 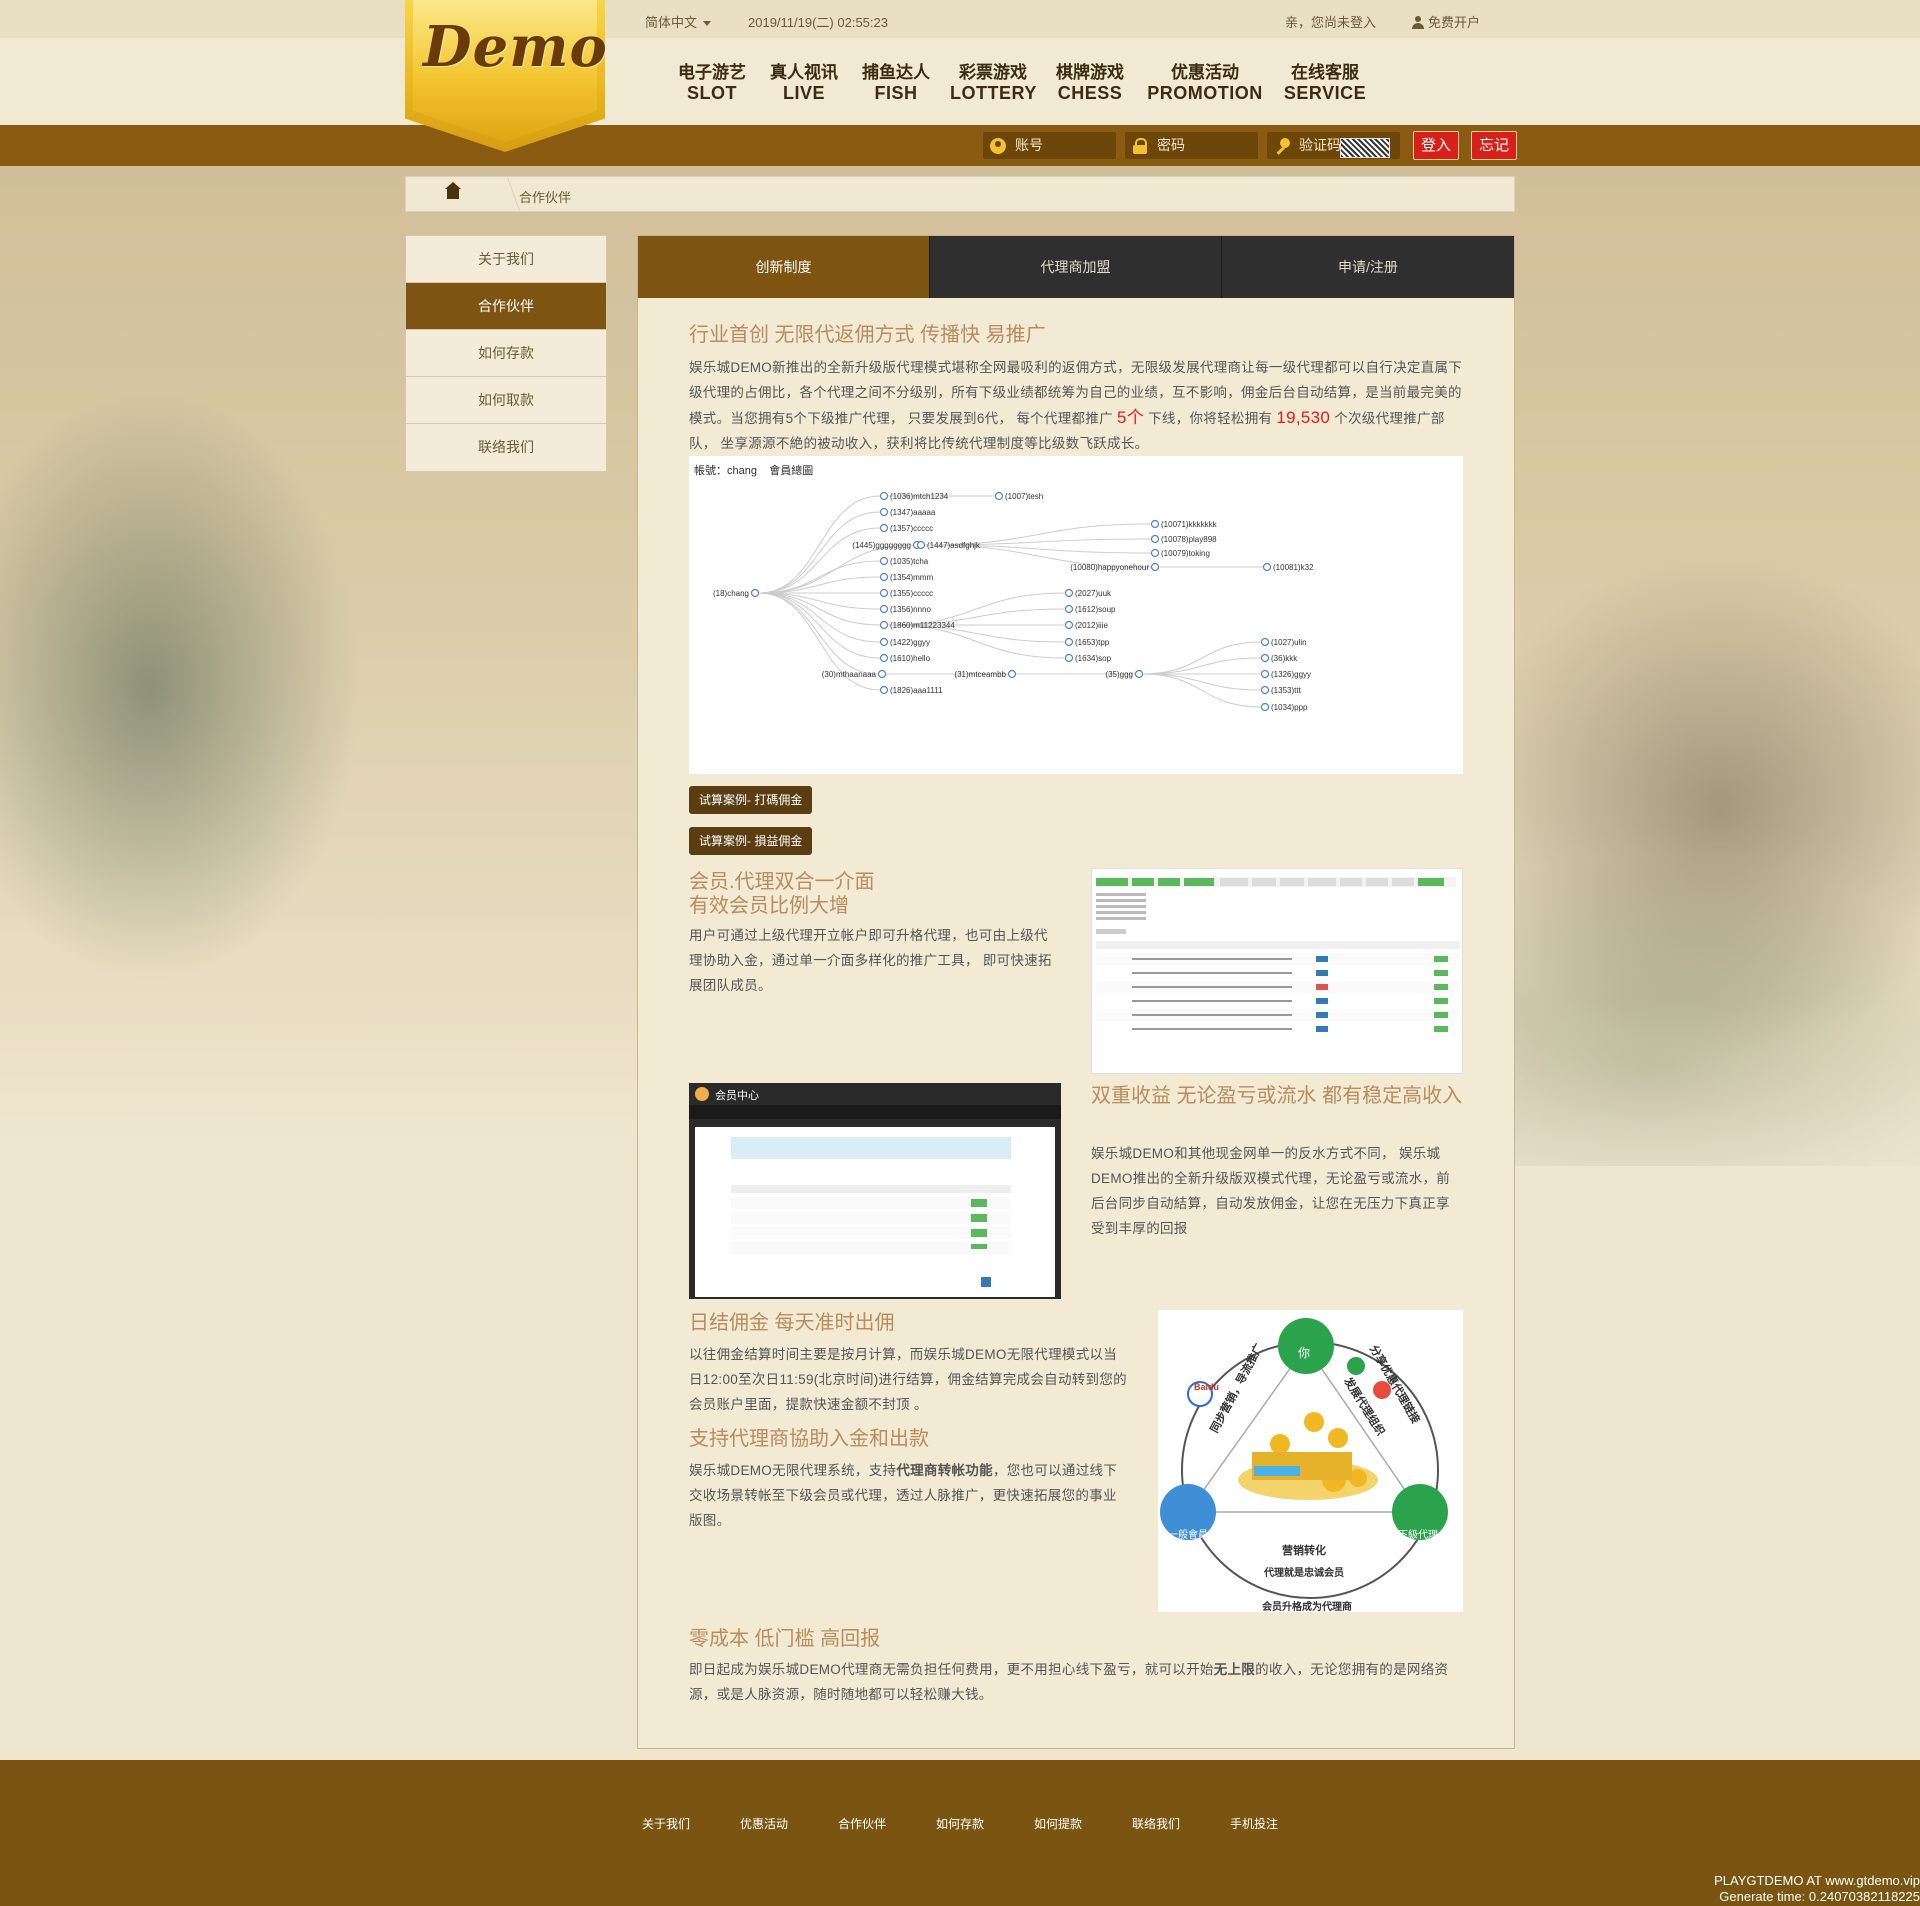 What do you see at coordinates (1446, 21) in the screenshot?
I see `register-link: 免费开户` at bounding box center [1446, 21].